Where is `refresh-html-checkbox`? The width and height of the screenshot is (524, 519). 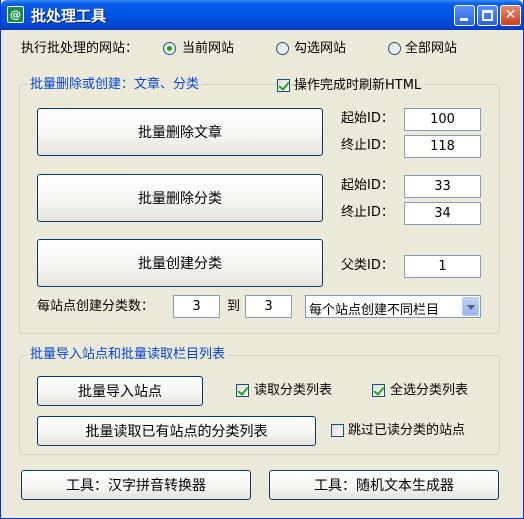 refresh-html-checkbox is located at coordinates (283, 85).